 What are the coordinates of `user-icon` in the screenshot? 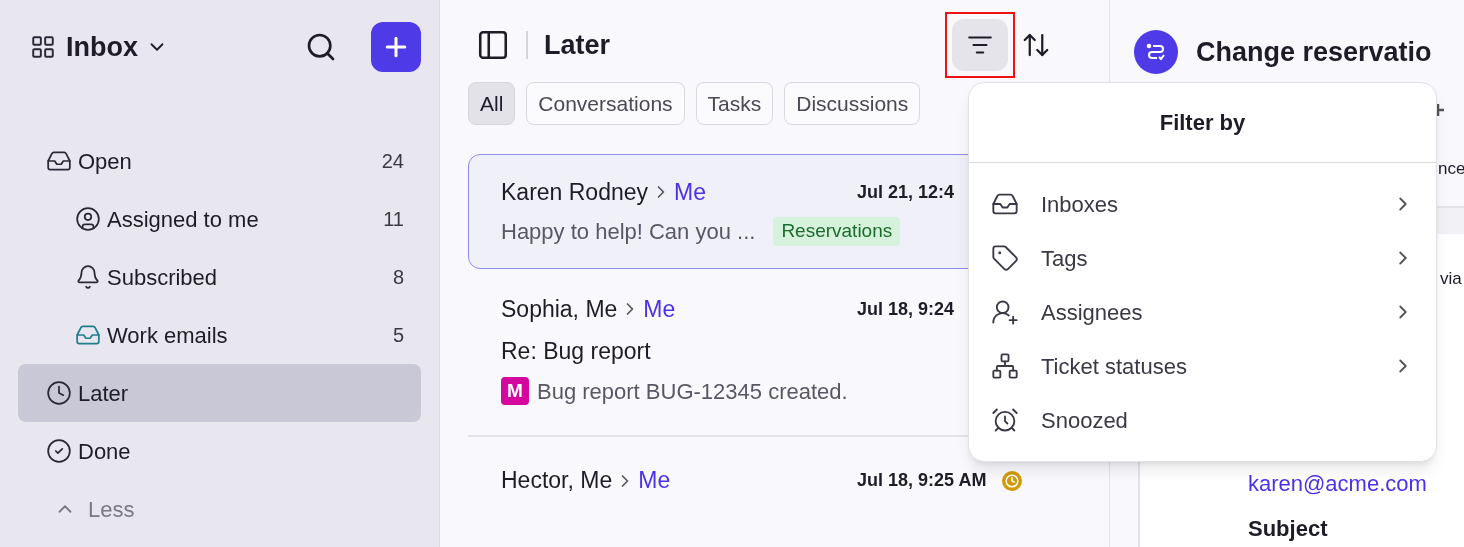 It's located at (88, 219).